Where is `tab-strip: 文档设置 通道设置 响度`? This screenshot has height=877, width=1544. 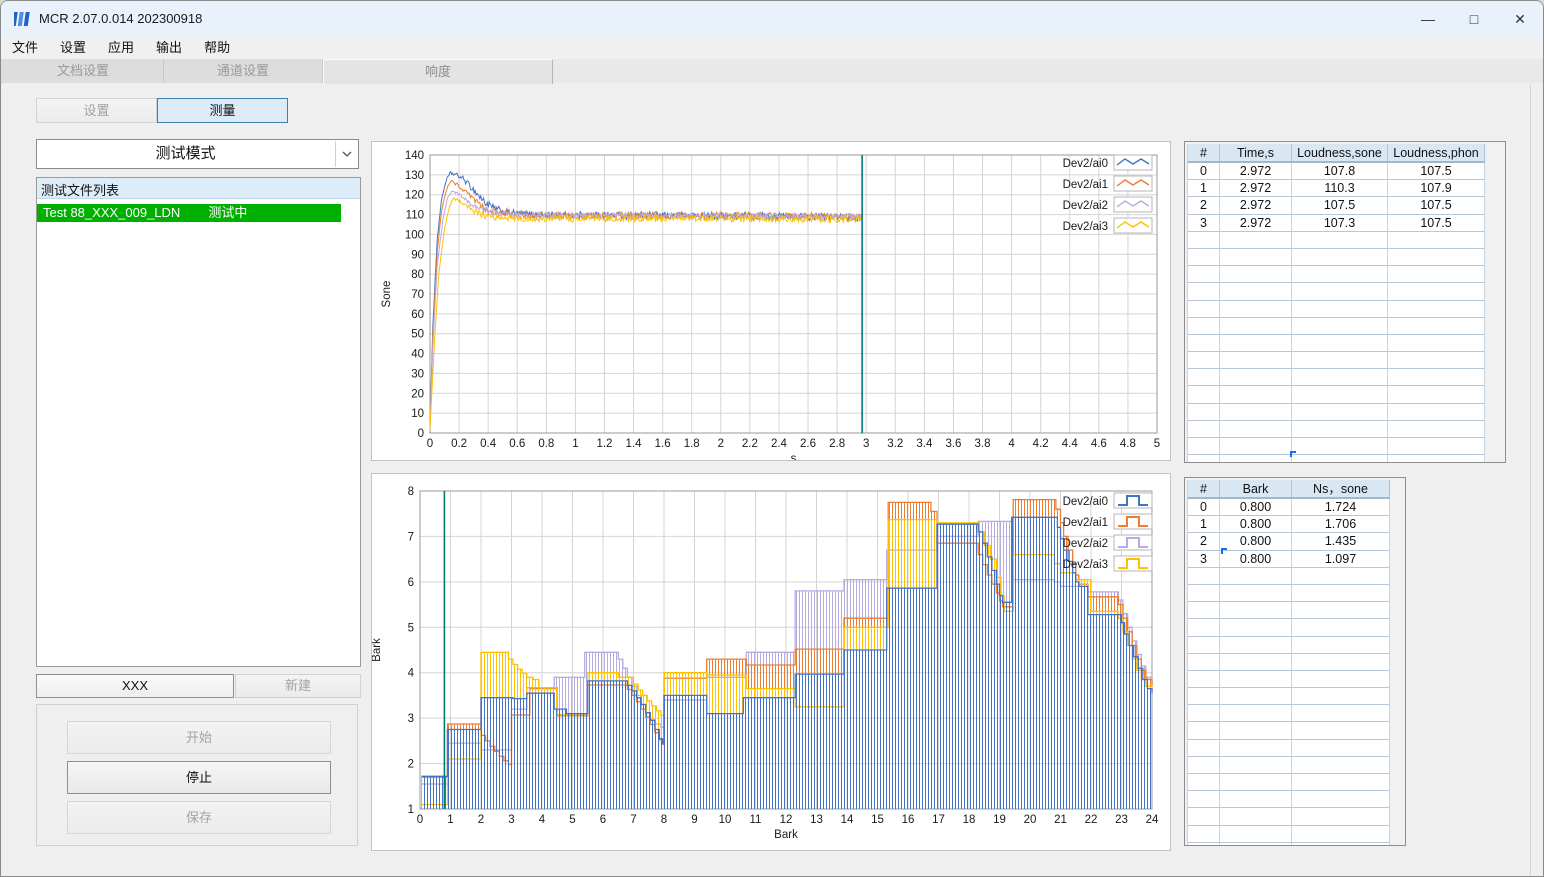 tab-strip: 文档设置 通道设置 响度 is located at coordinates (772, 71).